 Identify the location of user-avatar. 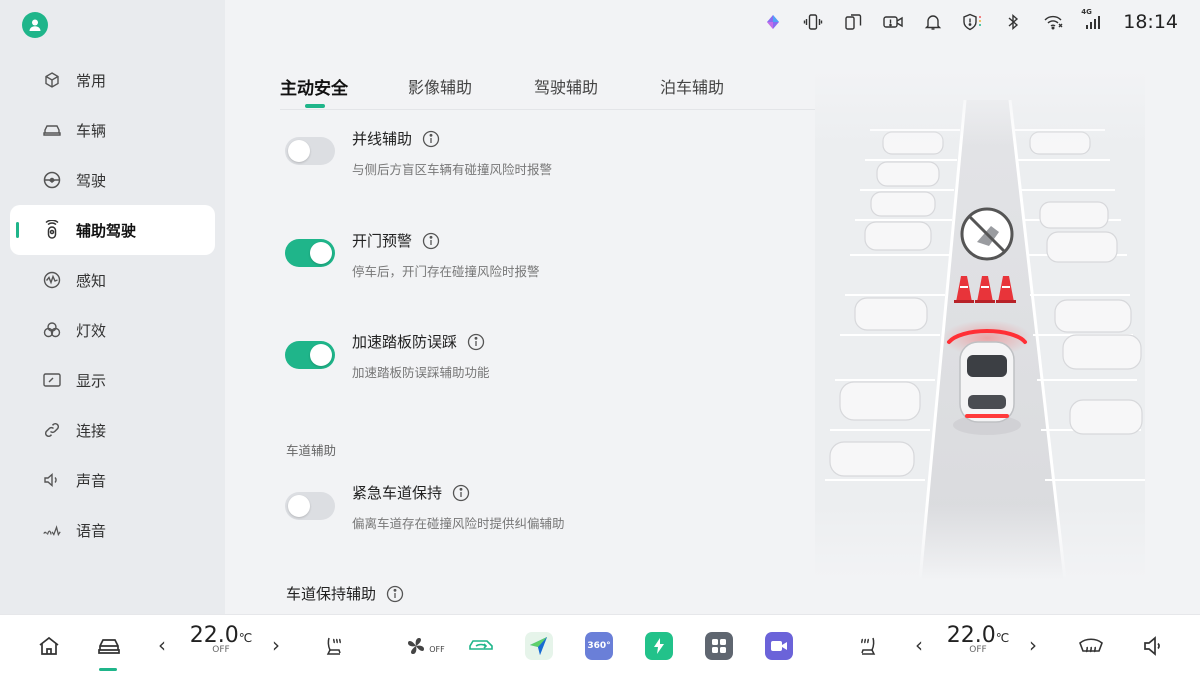
(35, 25).